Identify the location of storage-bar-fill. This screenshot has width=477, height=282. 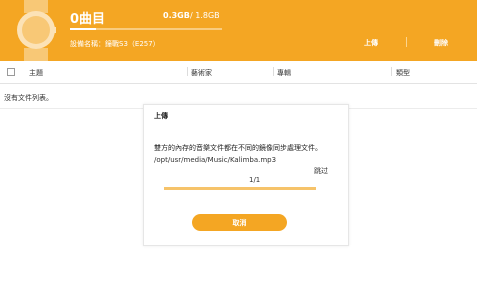
(83, 29).